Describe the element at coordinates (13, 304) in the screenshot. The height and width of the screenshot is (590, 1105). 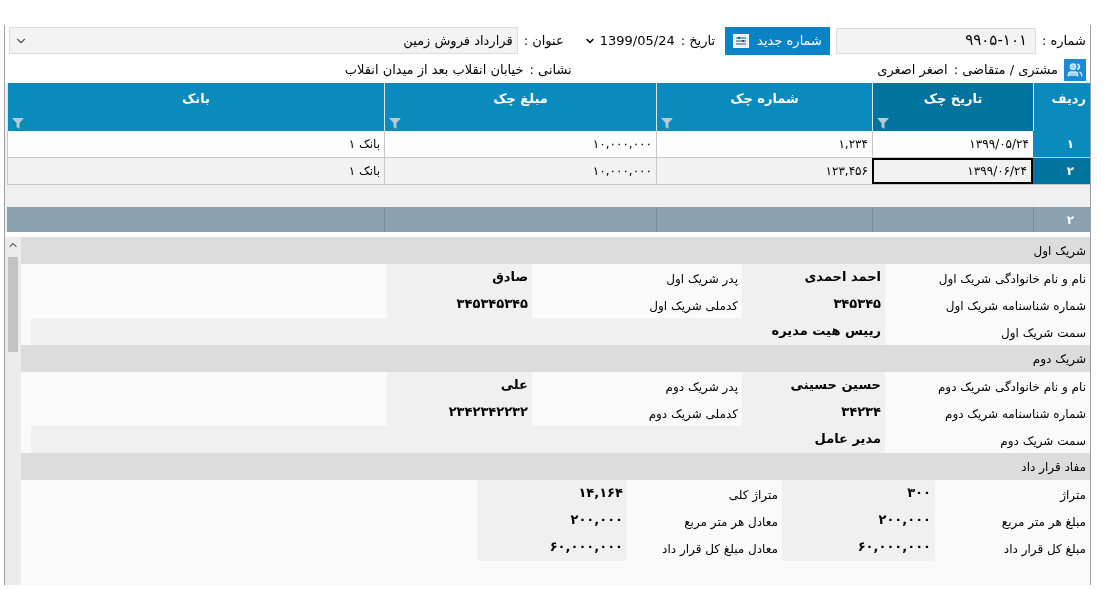
I see `scrollbar-thumb` at that location.